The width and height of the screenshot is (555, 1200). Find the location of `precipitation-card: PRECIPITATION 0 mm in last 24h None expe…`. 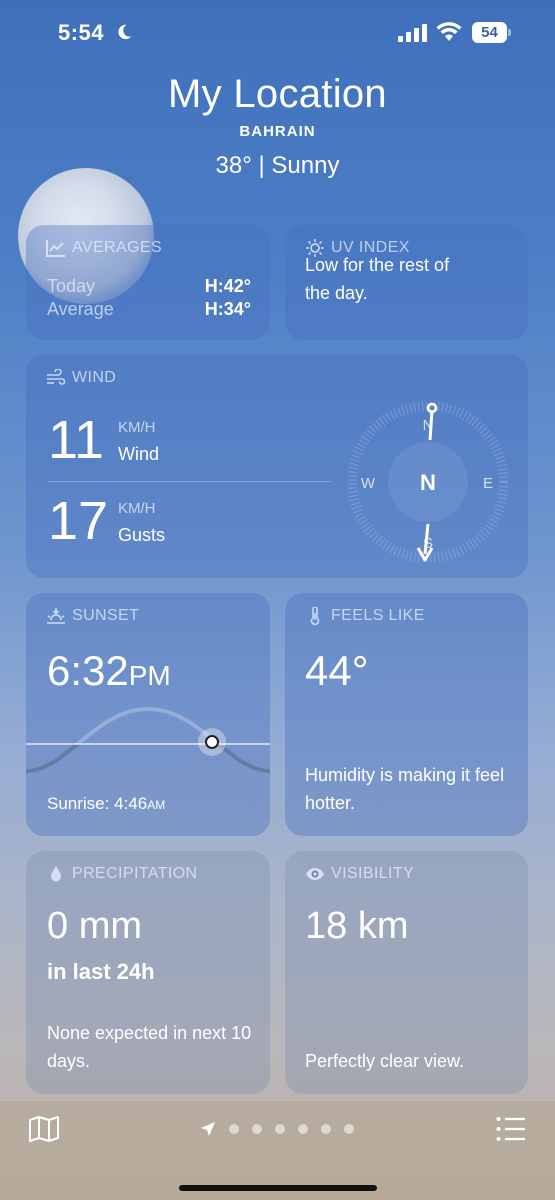

precipitation-card: PRECIPITATION 0 mm in last 24h None expe… is located at coordinates (148, 972).